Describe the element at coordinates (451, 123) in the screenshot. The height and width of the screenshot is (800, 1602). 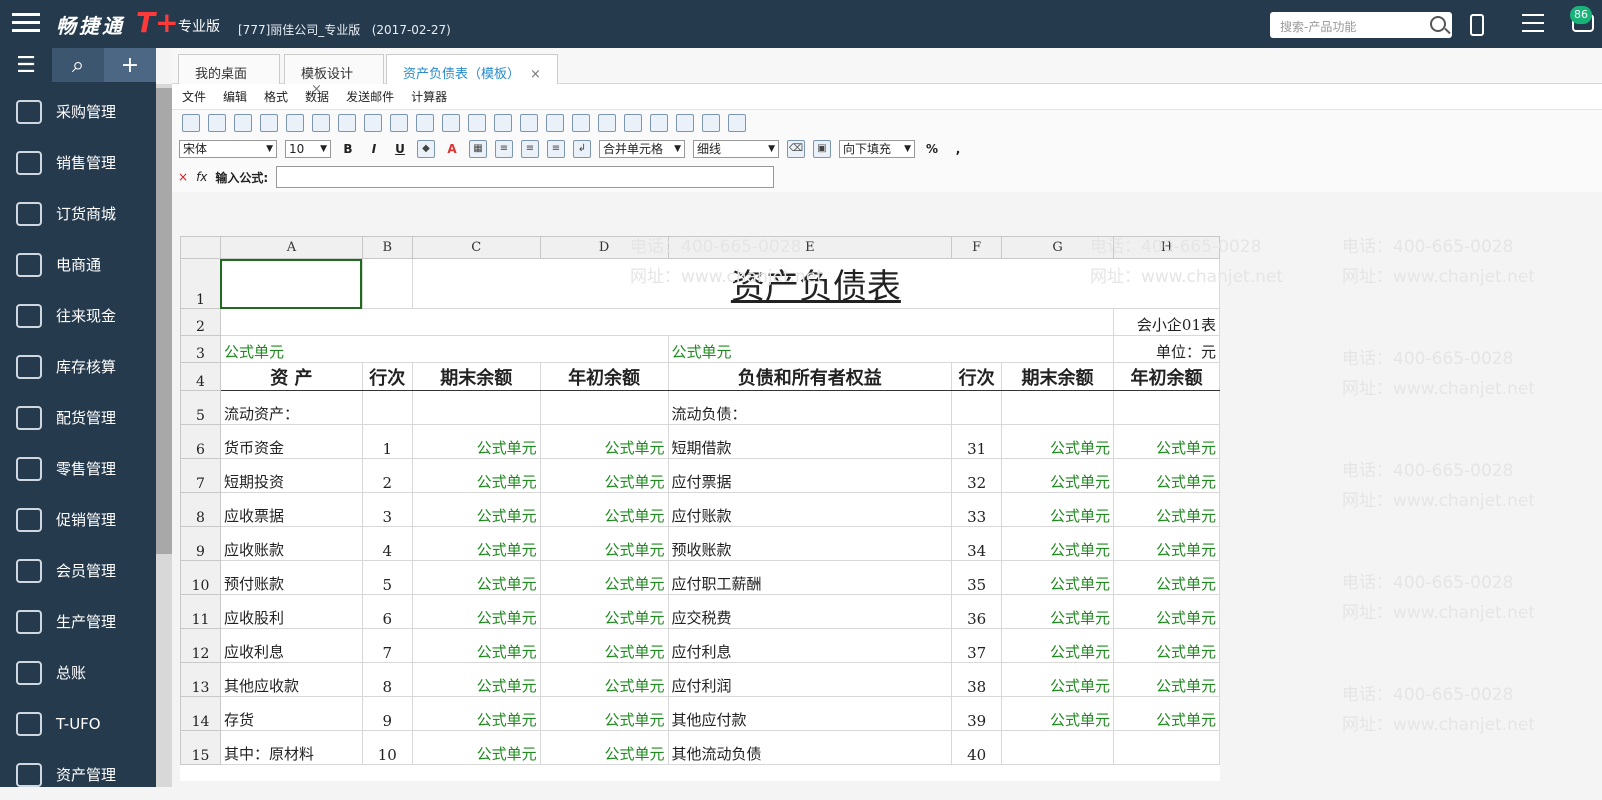
I see `delete-icon` at that location.